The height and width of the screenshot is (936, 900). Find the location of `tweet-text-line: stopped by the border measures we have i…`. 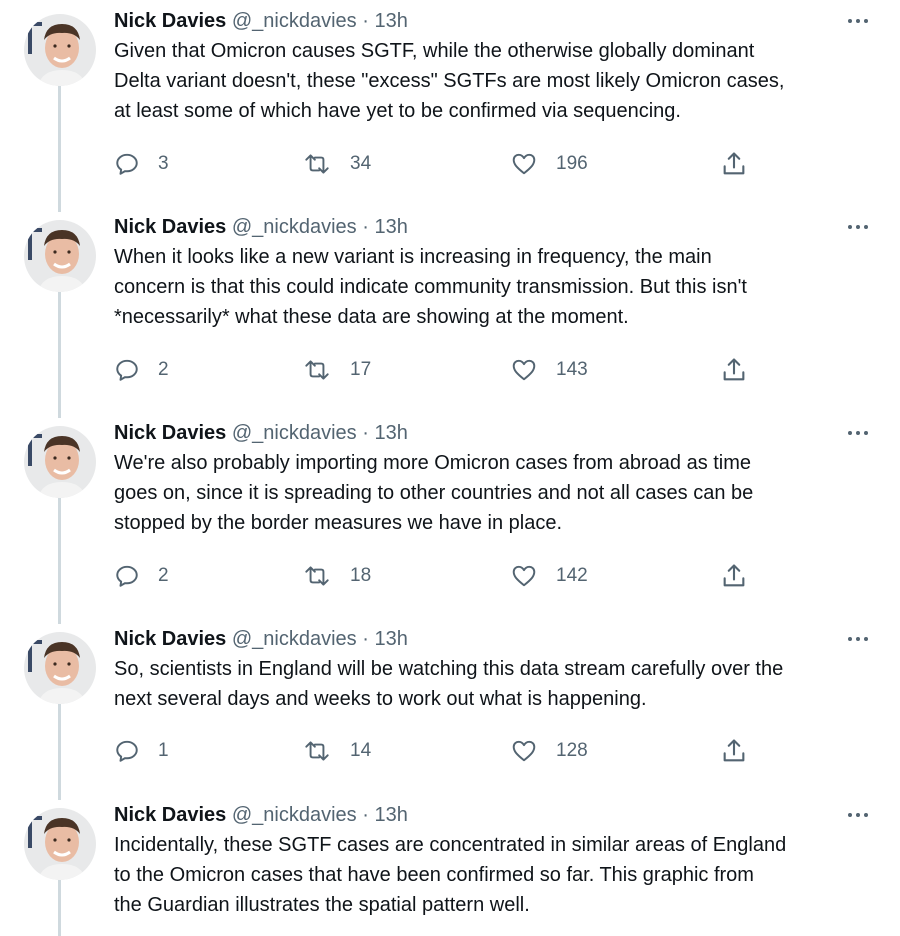

tweet-text-line: stopped by the border measures we have i… is located at coordinates (338, 523).